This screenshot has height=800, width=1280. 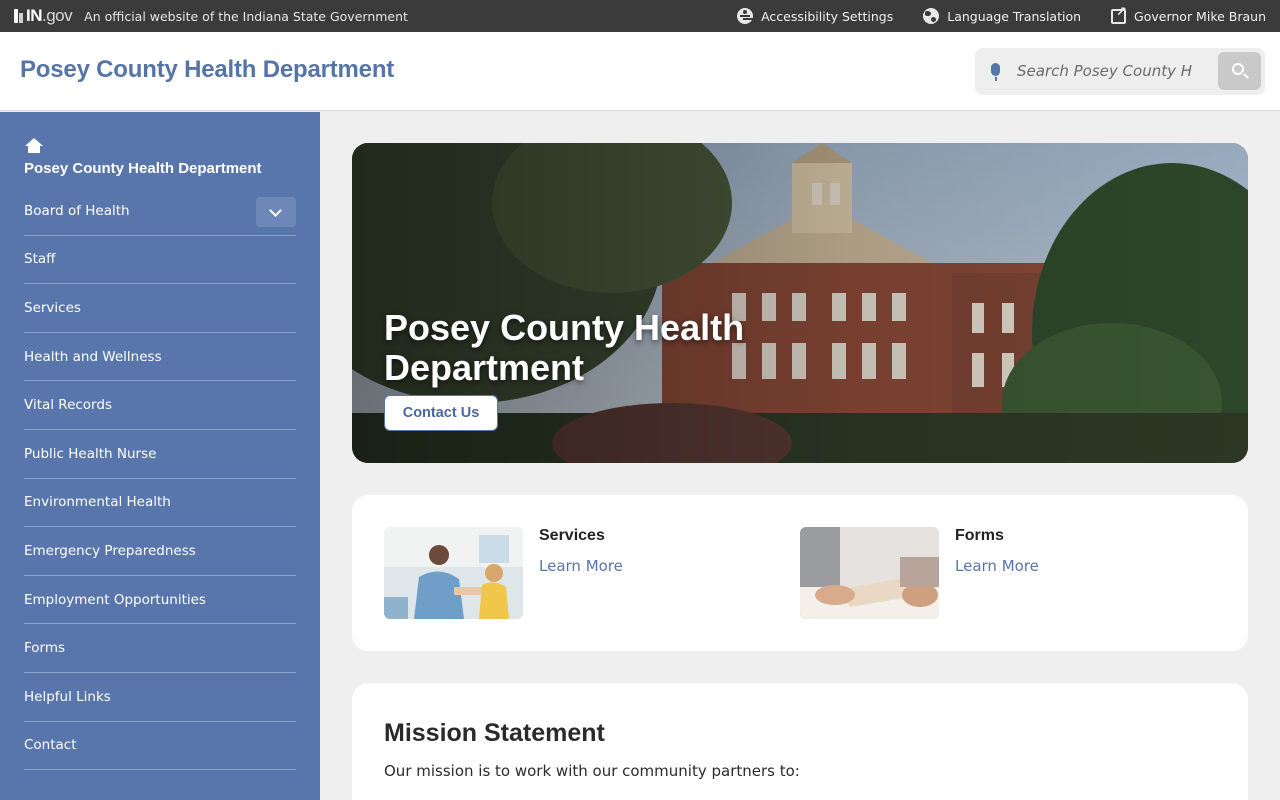 I want to click on sidebar-item-environmental-health: Environmental Health, so click(x=160, y=503).